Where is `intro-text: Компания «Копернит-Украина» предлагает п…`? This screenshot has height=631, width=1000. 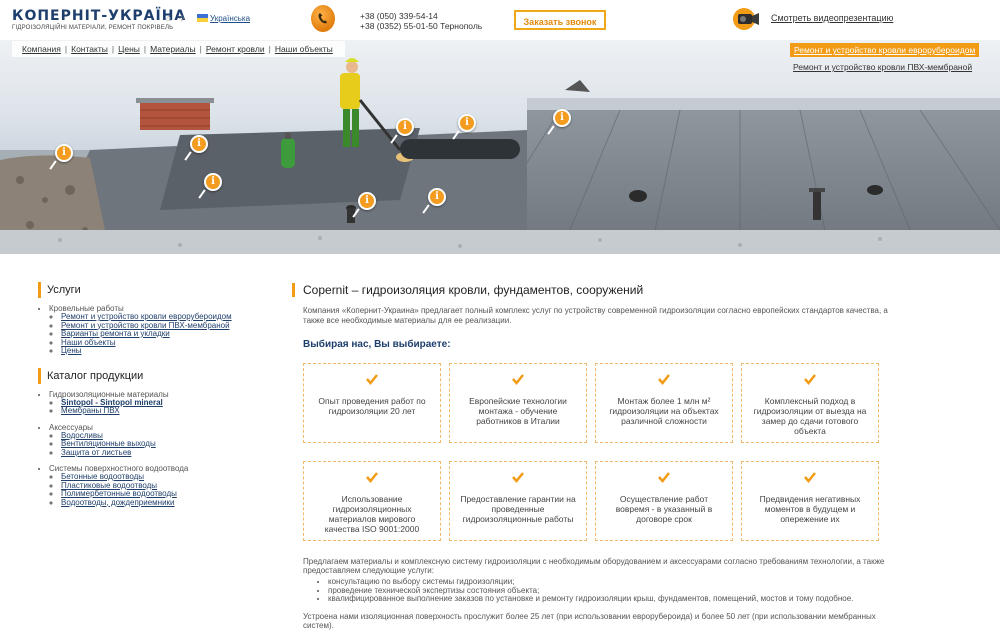 intro-text: Компания «Копернит-Украина» предлагает п… is located at coordinates (595, 315).